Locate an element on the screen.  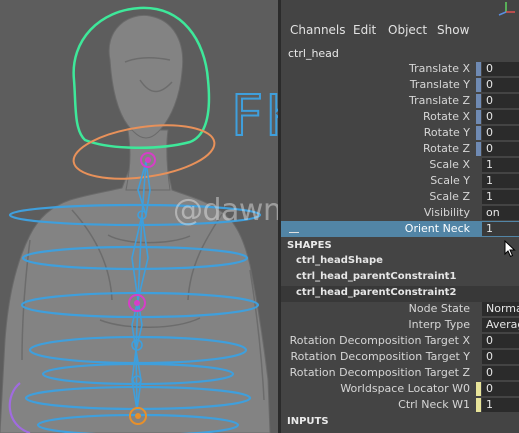
attr-label: Rotate Y is located at coordinates (446, 132).